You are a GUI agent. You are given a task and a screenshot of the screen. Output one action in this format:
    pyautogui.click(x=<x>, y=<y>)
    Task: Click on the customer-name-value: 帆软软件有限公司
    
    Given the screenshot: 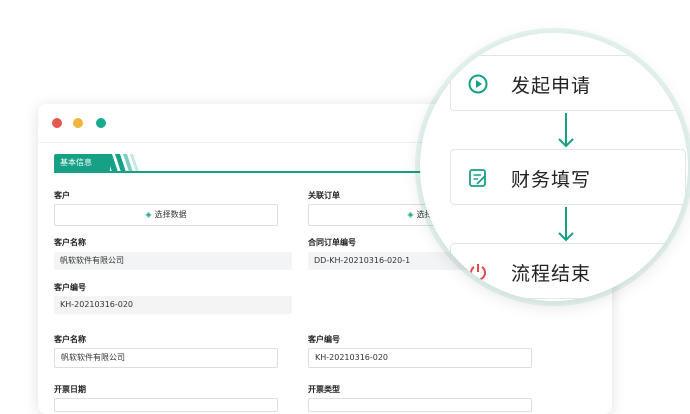 What is the action you would take?
    pyautogui.click(x=173, y=261)
    